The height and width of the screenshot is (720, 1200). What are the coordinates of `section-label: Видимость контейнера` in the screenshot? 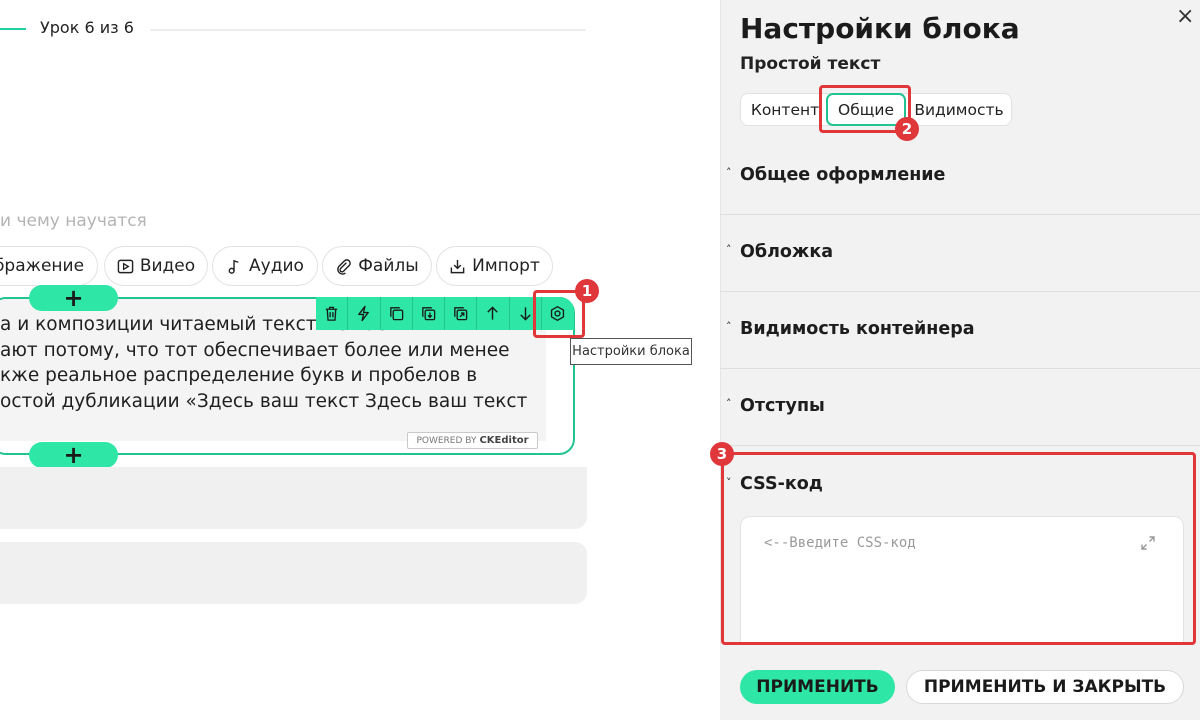 It's located at (857, 329).